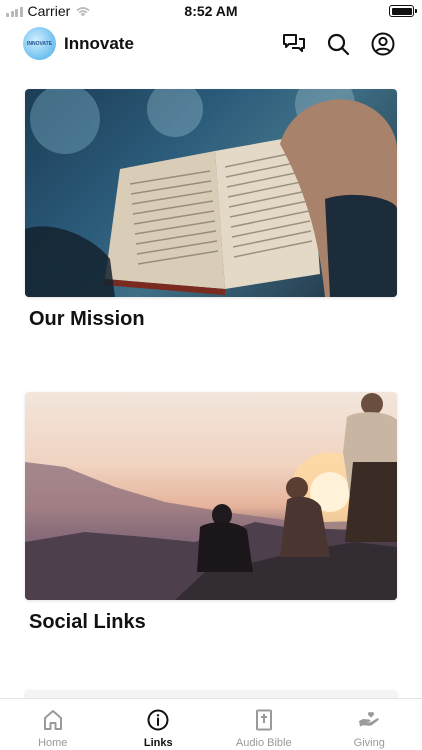  What do you see at coordinates (158, 743) in the screenshot?
I see `tab-label: Links` at bounding box center [158, 743].